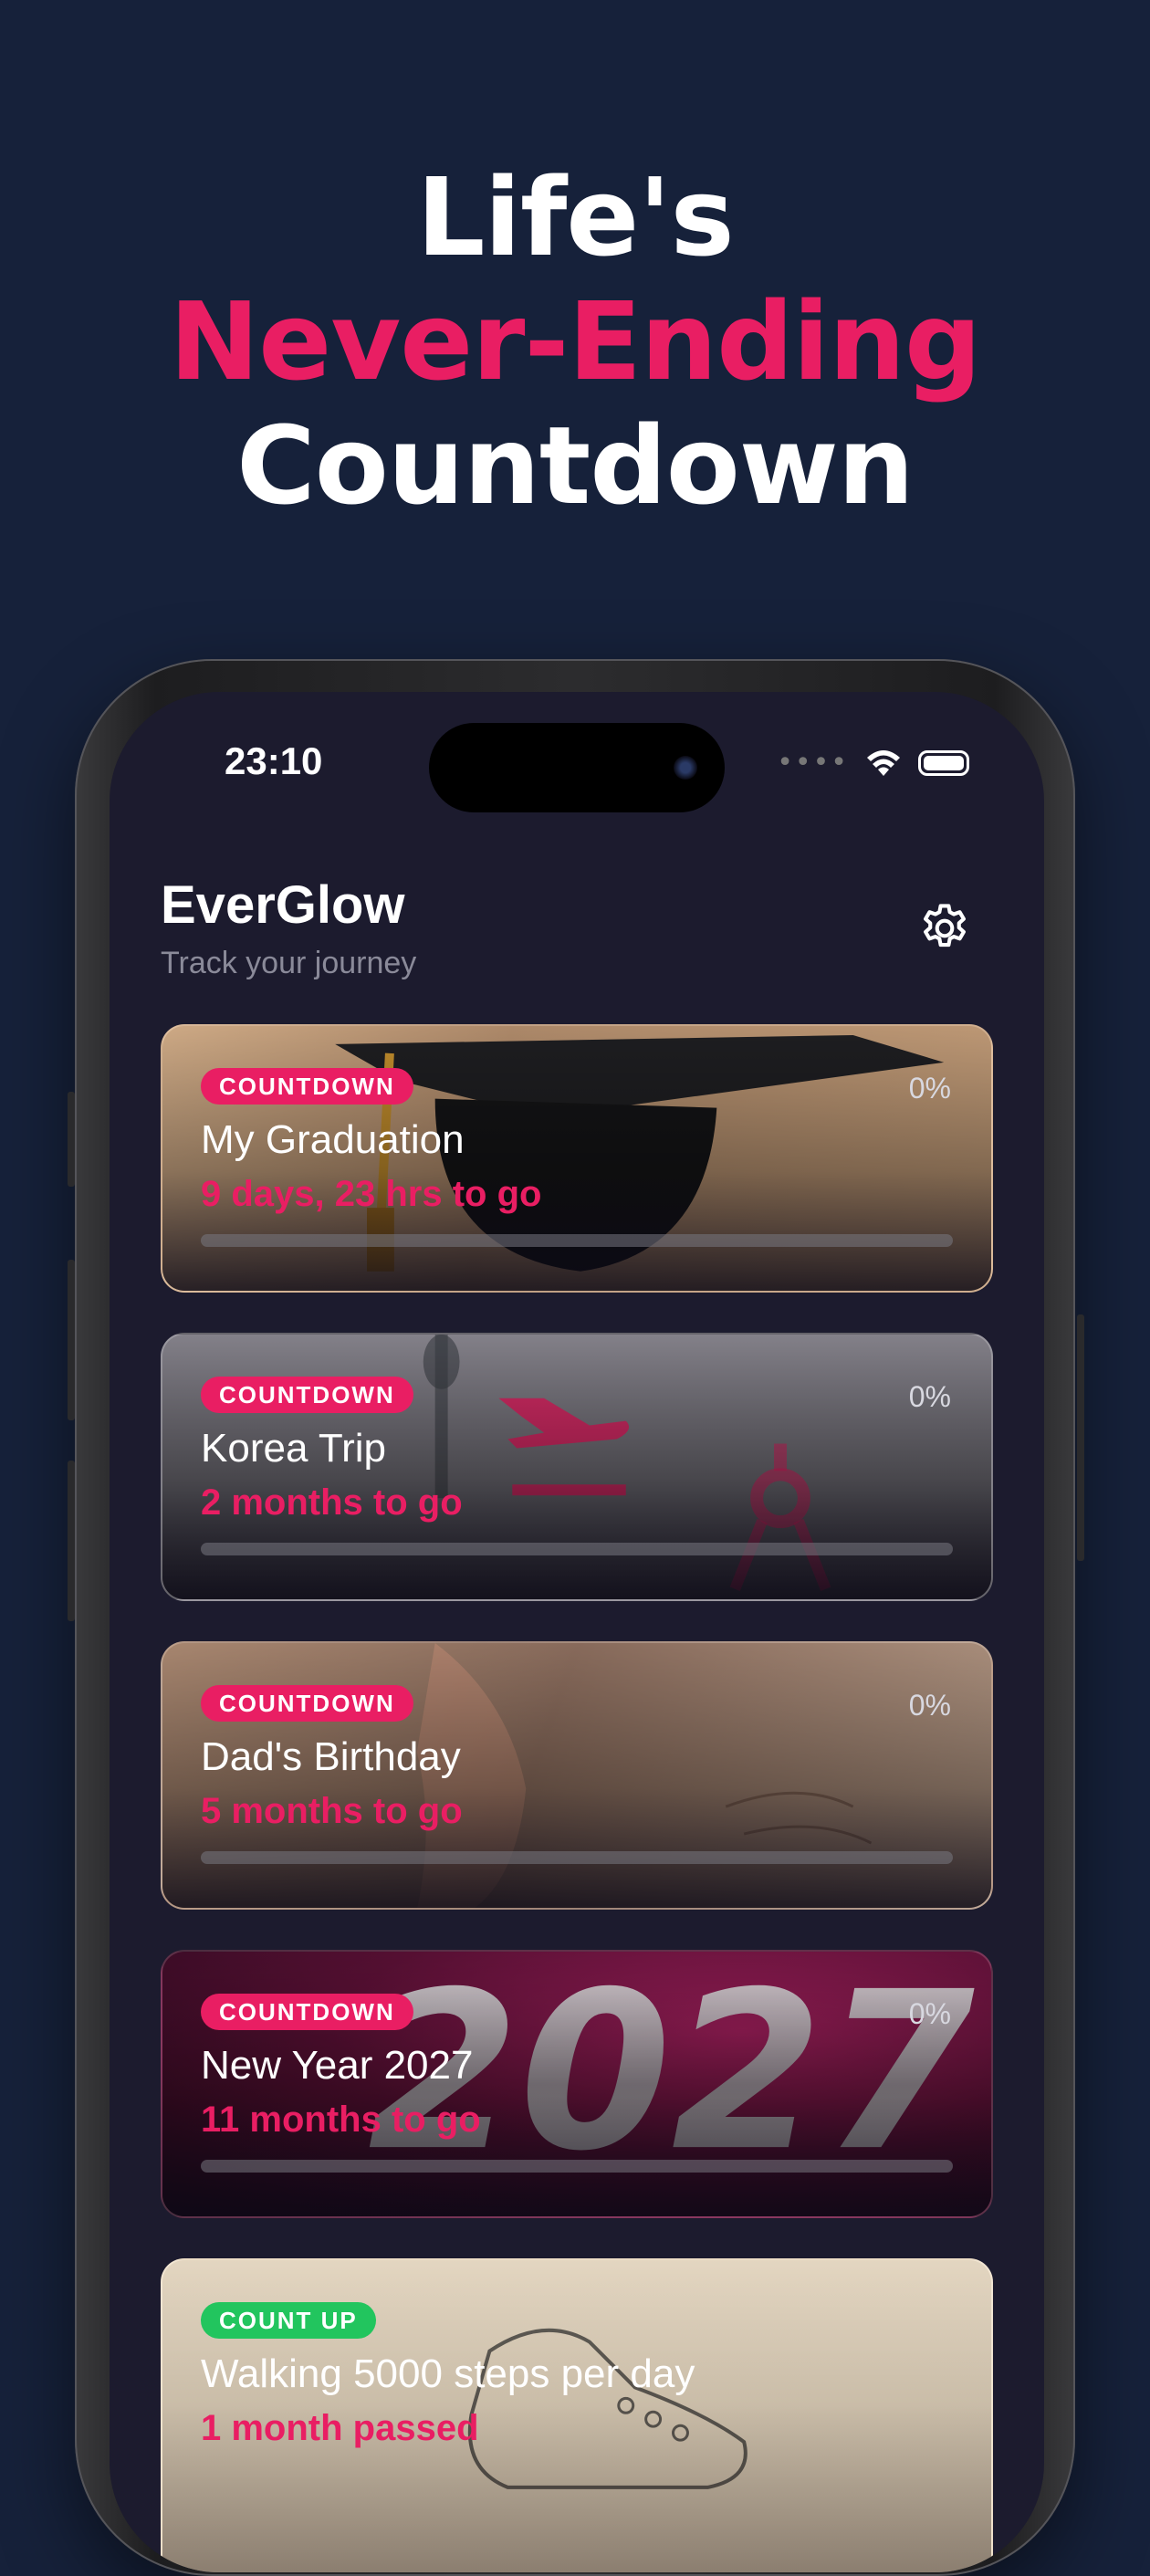  I want to click on app-subtitle: Track your journey, so click(289, 963).